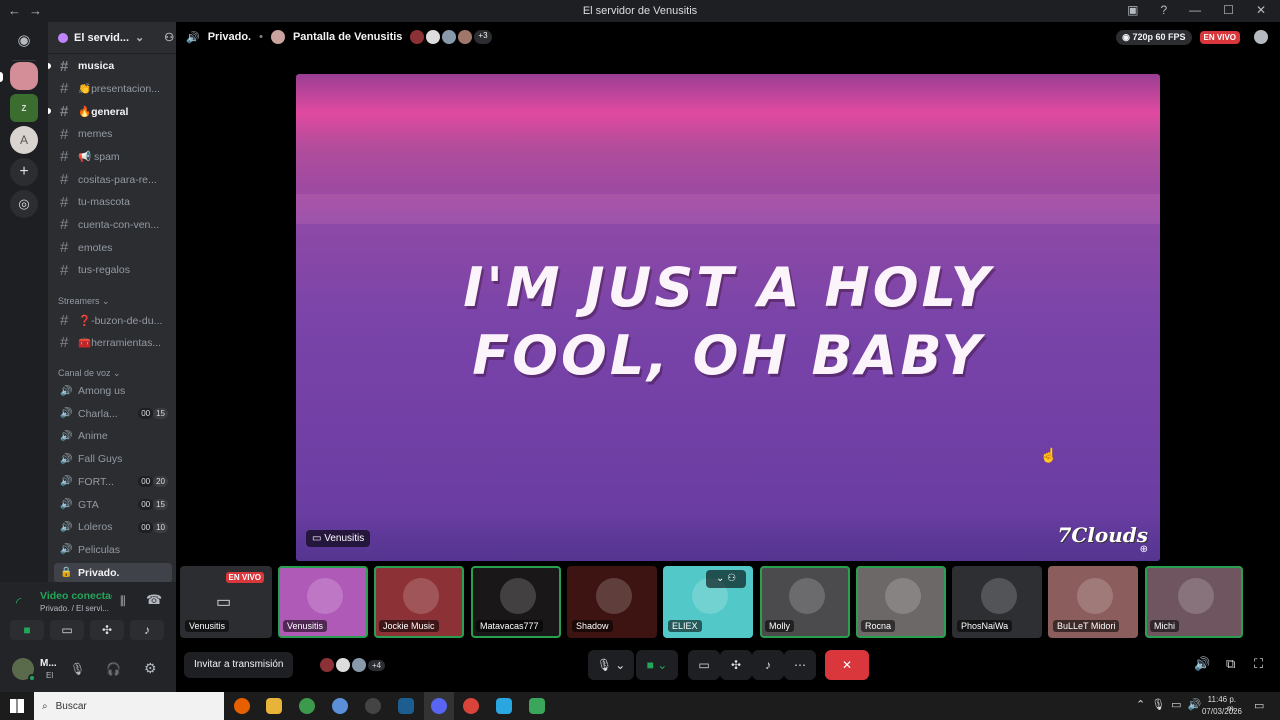 This screenshot has width=1280, height=720. I want to click on headphones-icon: 🎧, so click(113, 669).